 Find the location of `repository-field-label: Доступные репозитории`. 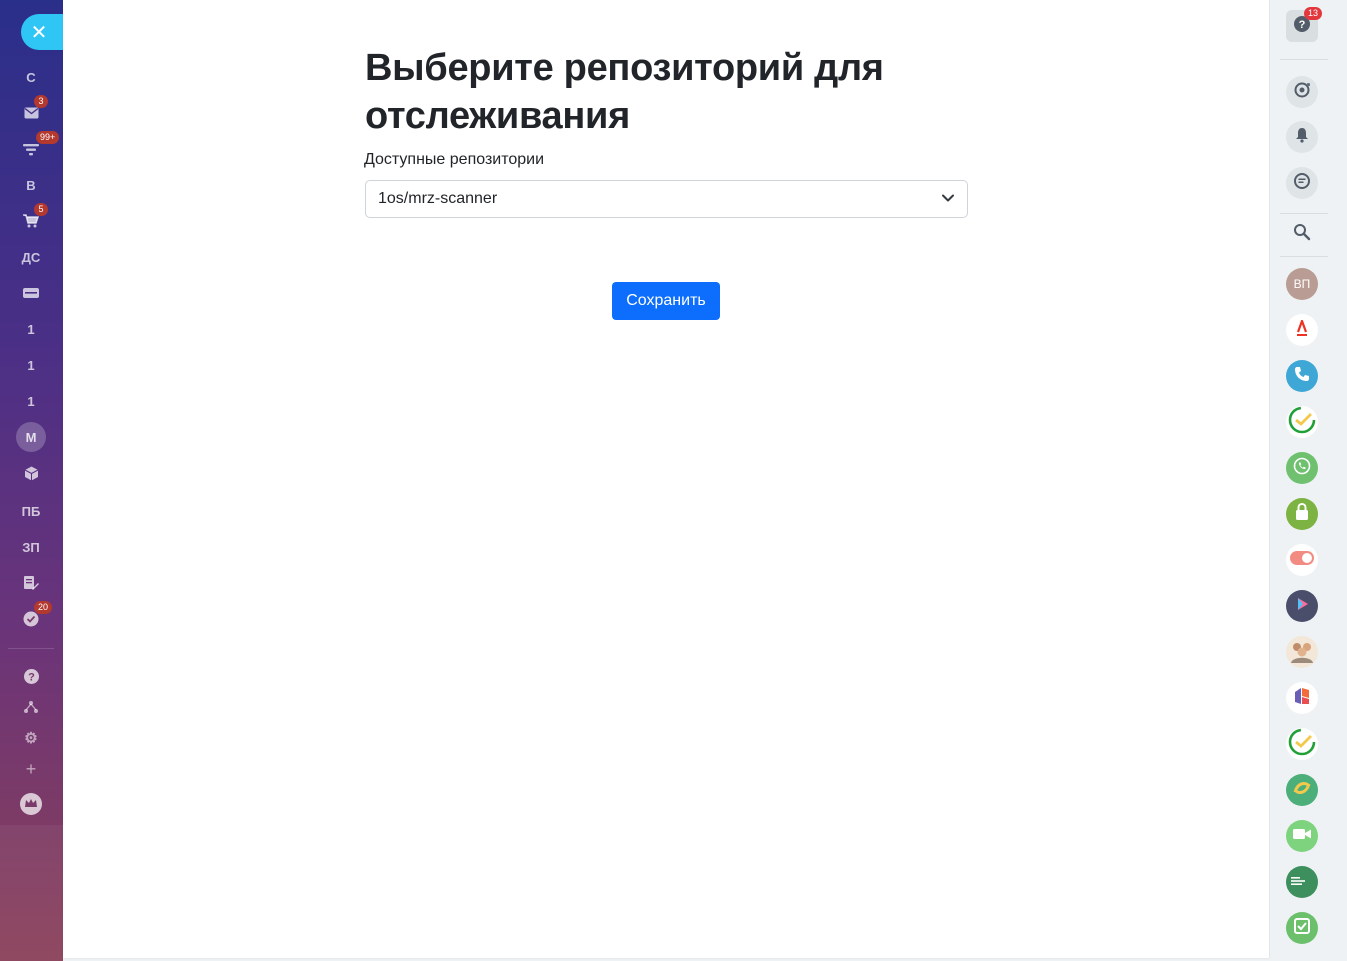

repository-field-label: Доступные репозитории is located at coordinates (454, 159).